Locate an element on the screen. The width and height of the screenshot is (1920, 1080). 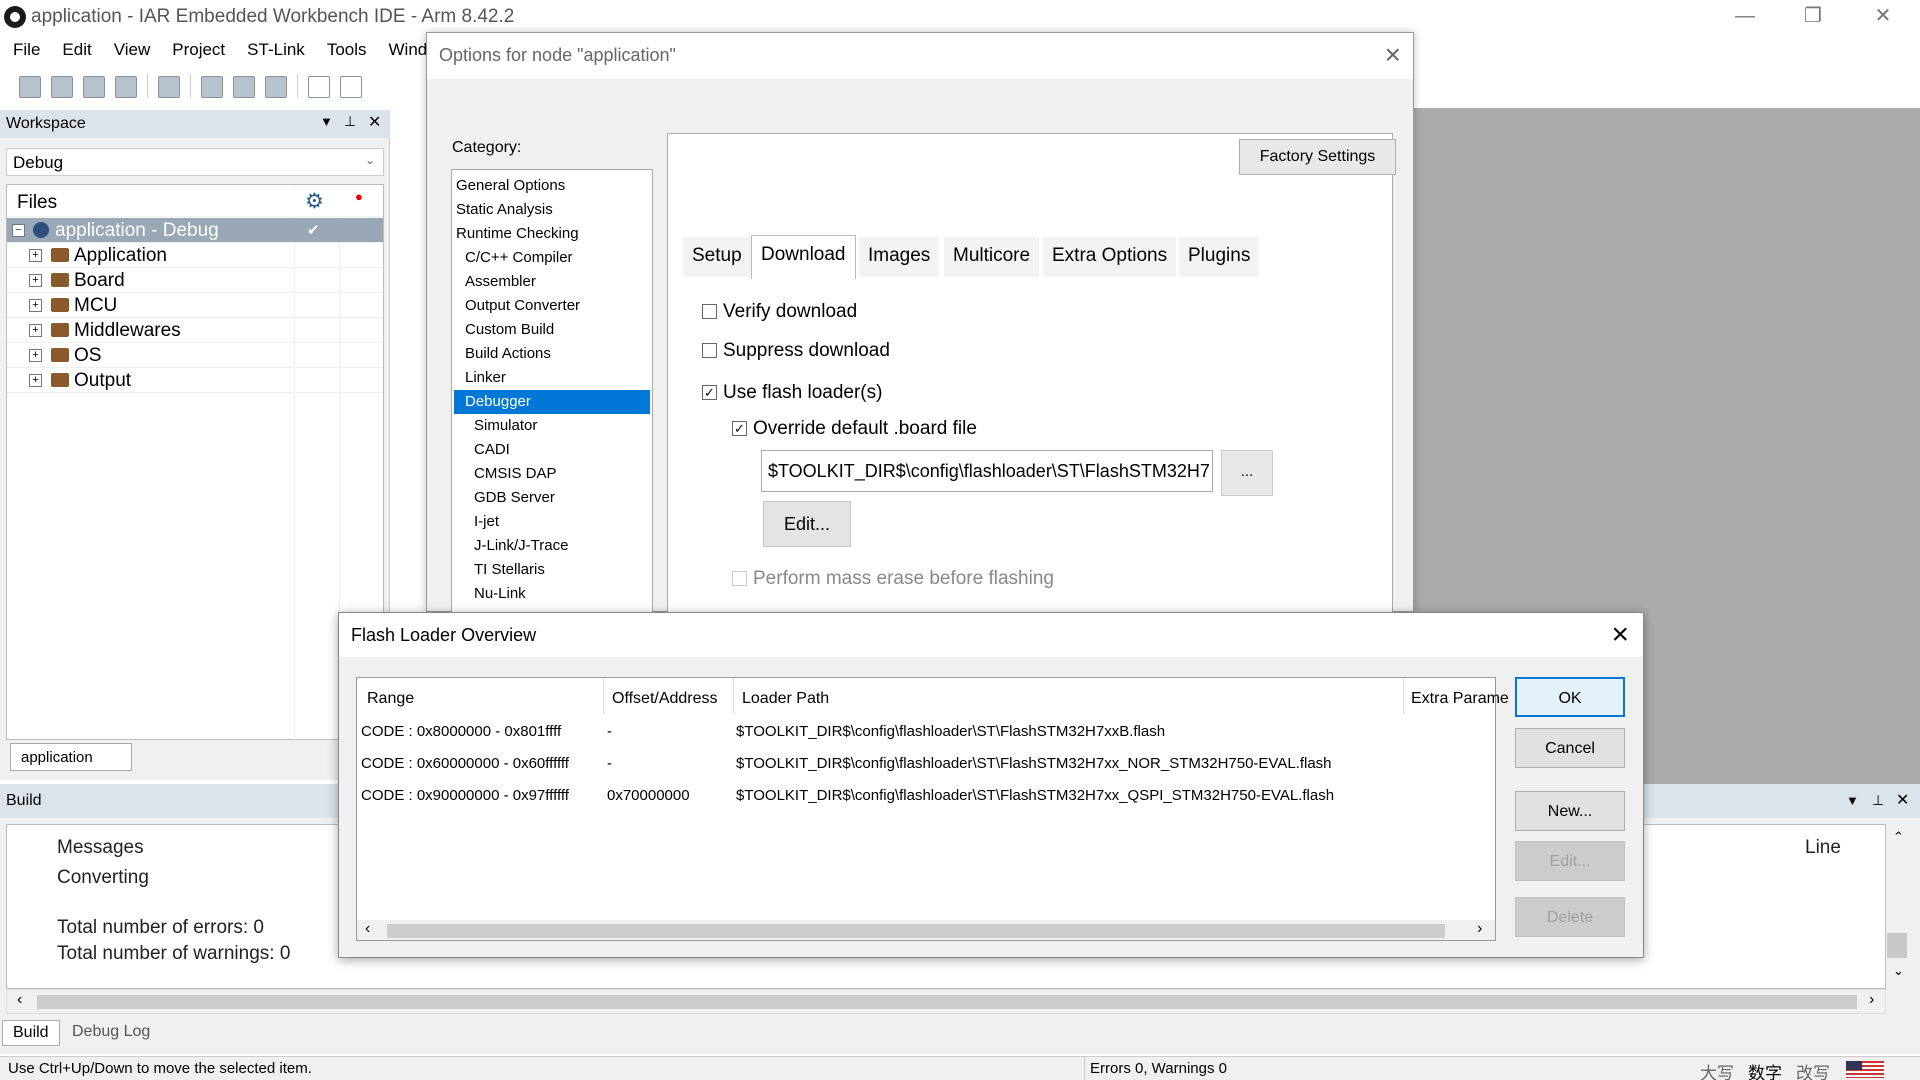
category-item: Nu-Link is located at coordinates (563, 594).